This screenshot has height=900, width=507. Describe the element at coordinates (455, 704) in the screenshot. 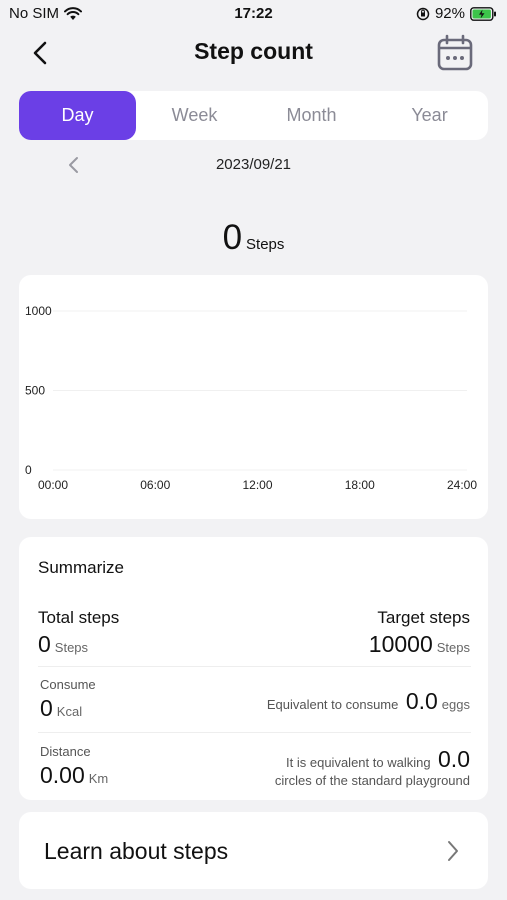

I see `eggs-unit: eggs` at that location.